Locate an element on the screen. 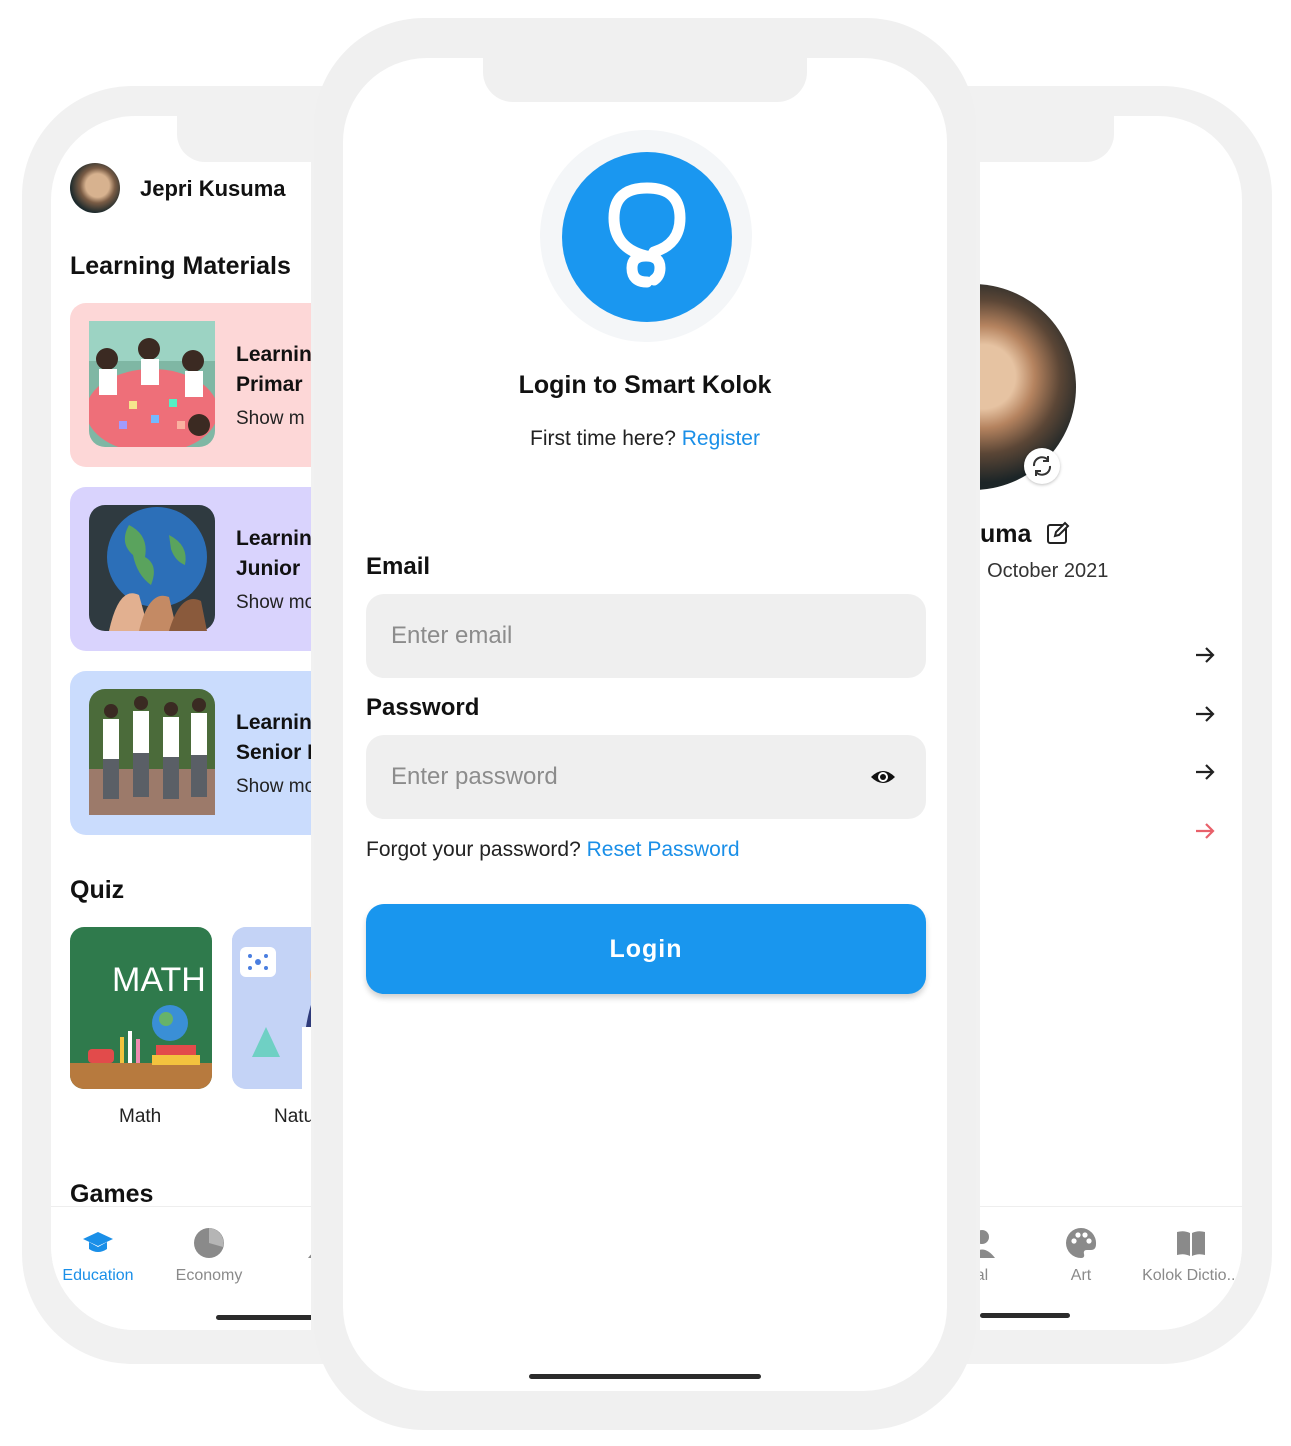 Image resolution: width=1291 pixels, height=1446 pixels. quiz-label-math: Math is located at coordinates (140, 1116).